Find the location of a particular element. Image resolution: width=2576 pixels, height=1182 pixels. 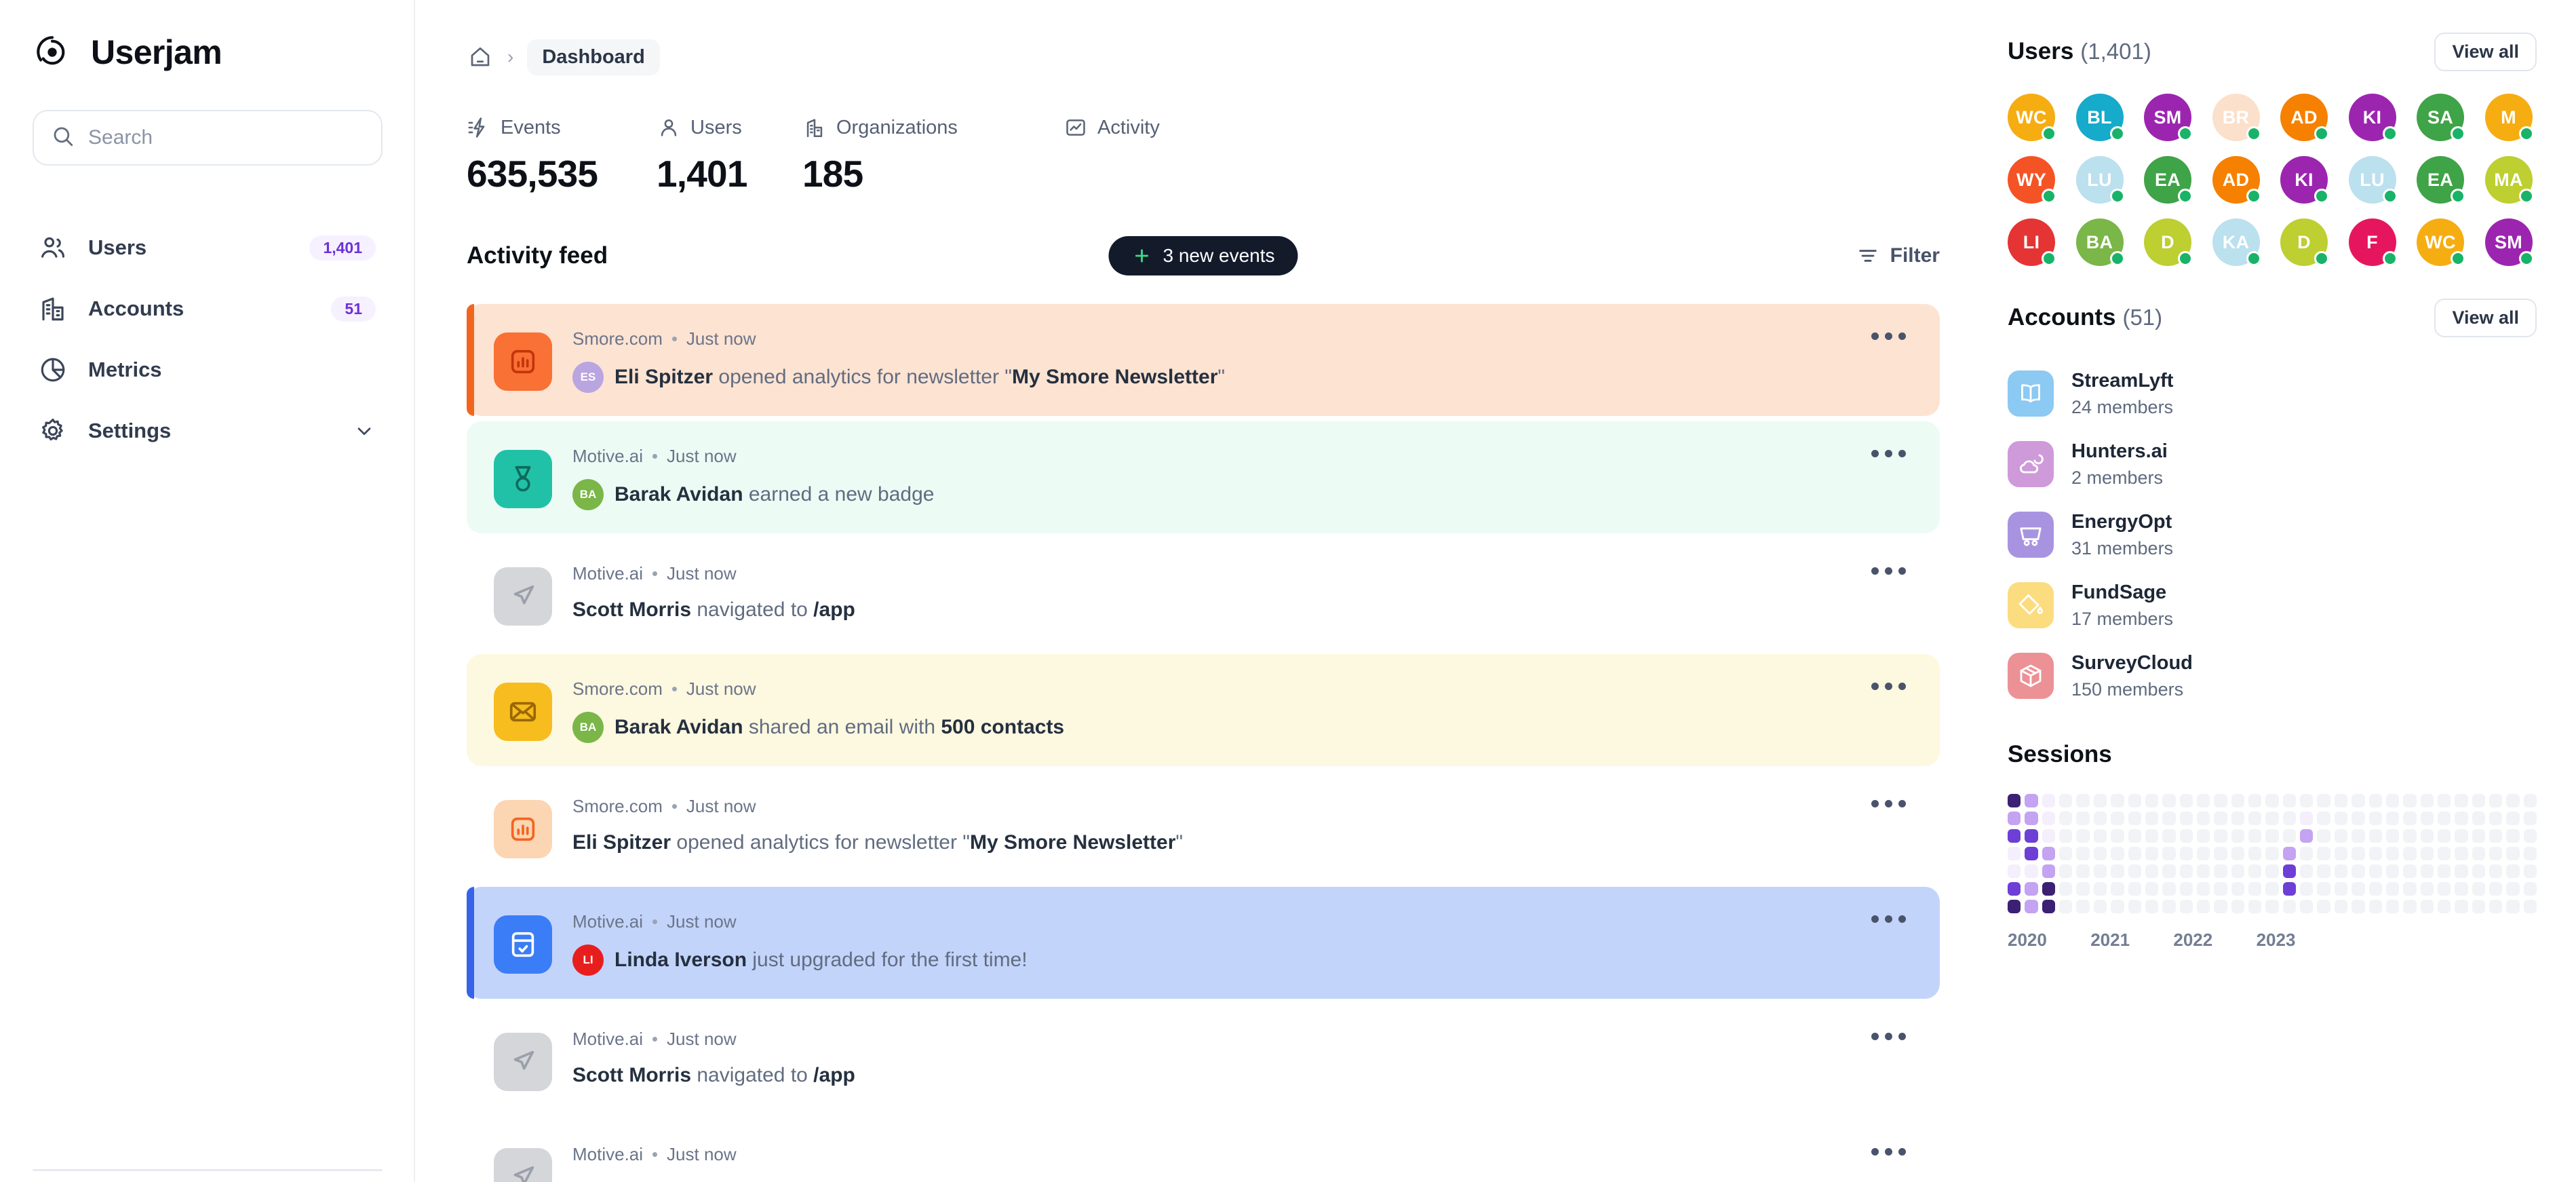

avatar: WY is located at coordinates (2032, 180).